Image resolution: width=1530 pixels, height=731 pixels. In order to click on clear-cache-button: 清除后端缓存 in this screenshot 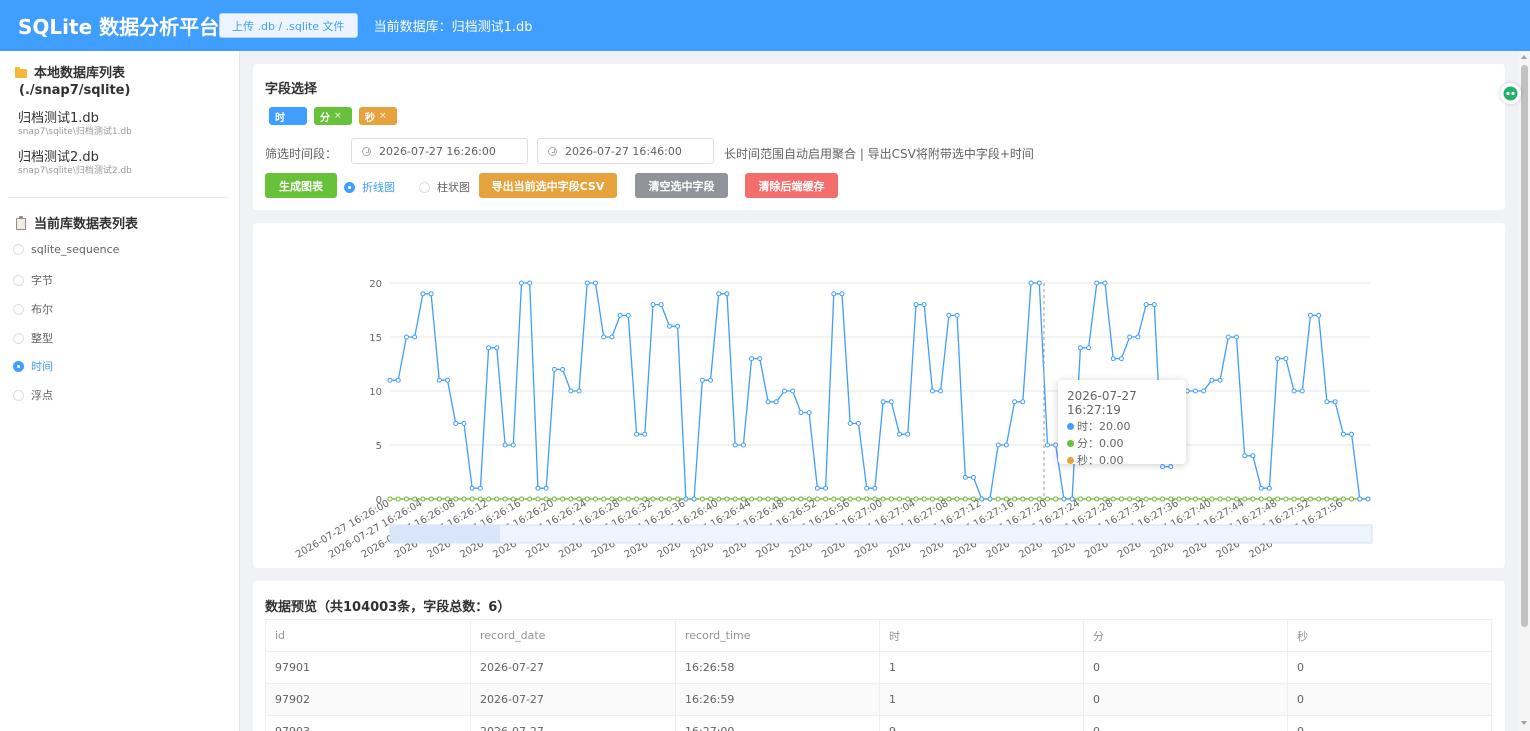, I will do `click(791, 185)`.